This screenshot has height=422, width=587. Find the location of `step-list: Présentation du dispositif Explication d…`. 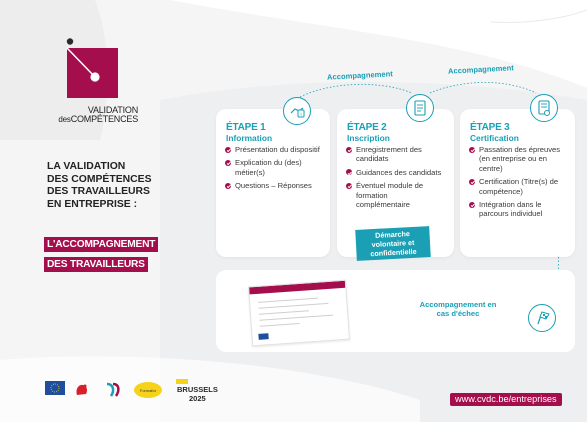

step-list: Présentation du dispositif Explication d… is located at coordinates (276, 170).